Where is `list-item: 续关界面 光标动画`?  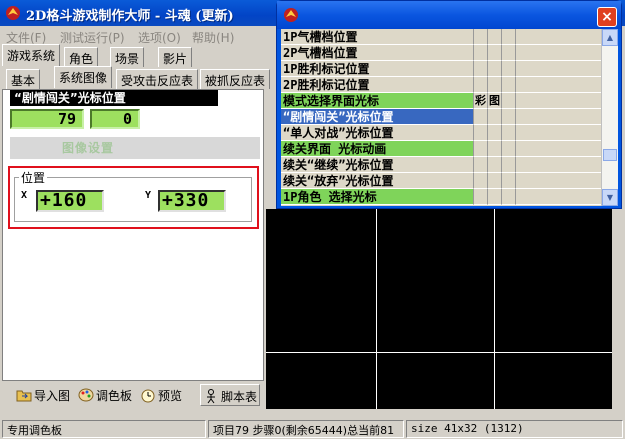 list-item: 续关界面 光标动画 is located at coordinates (441, 149).